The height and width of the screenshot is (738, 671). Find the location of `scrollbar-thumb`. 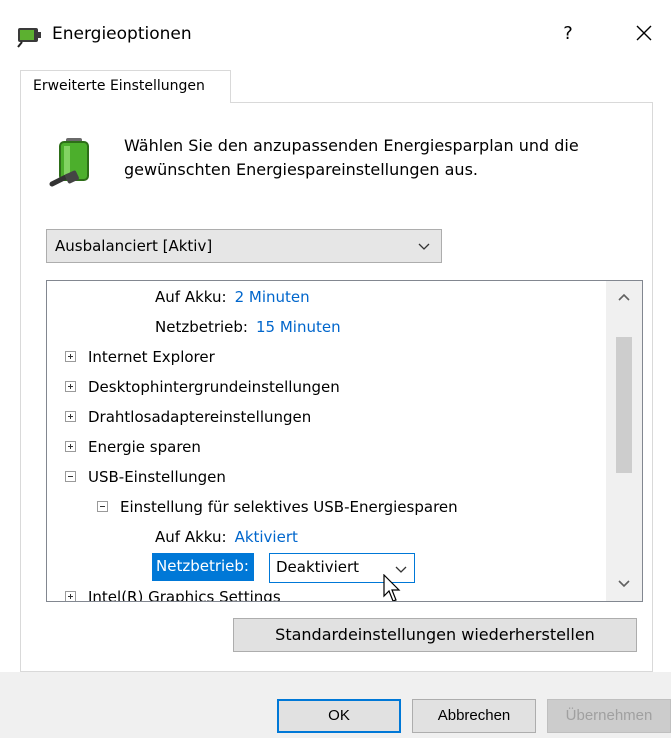

scrollbar-thumb is located at coordinates (624, 405).